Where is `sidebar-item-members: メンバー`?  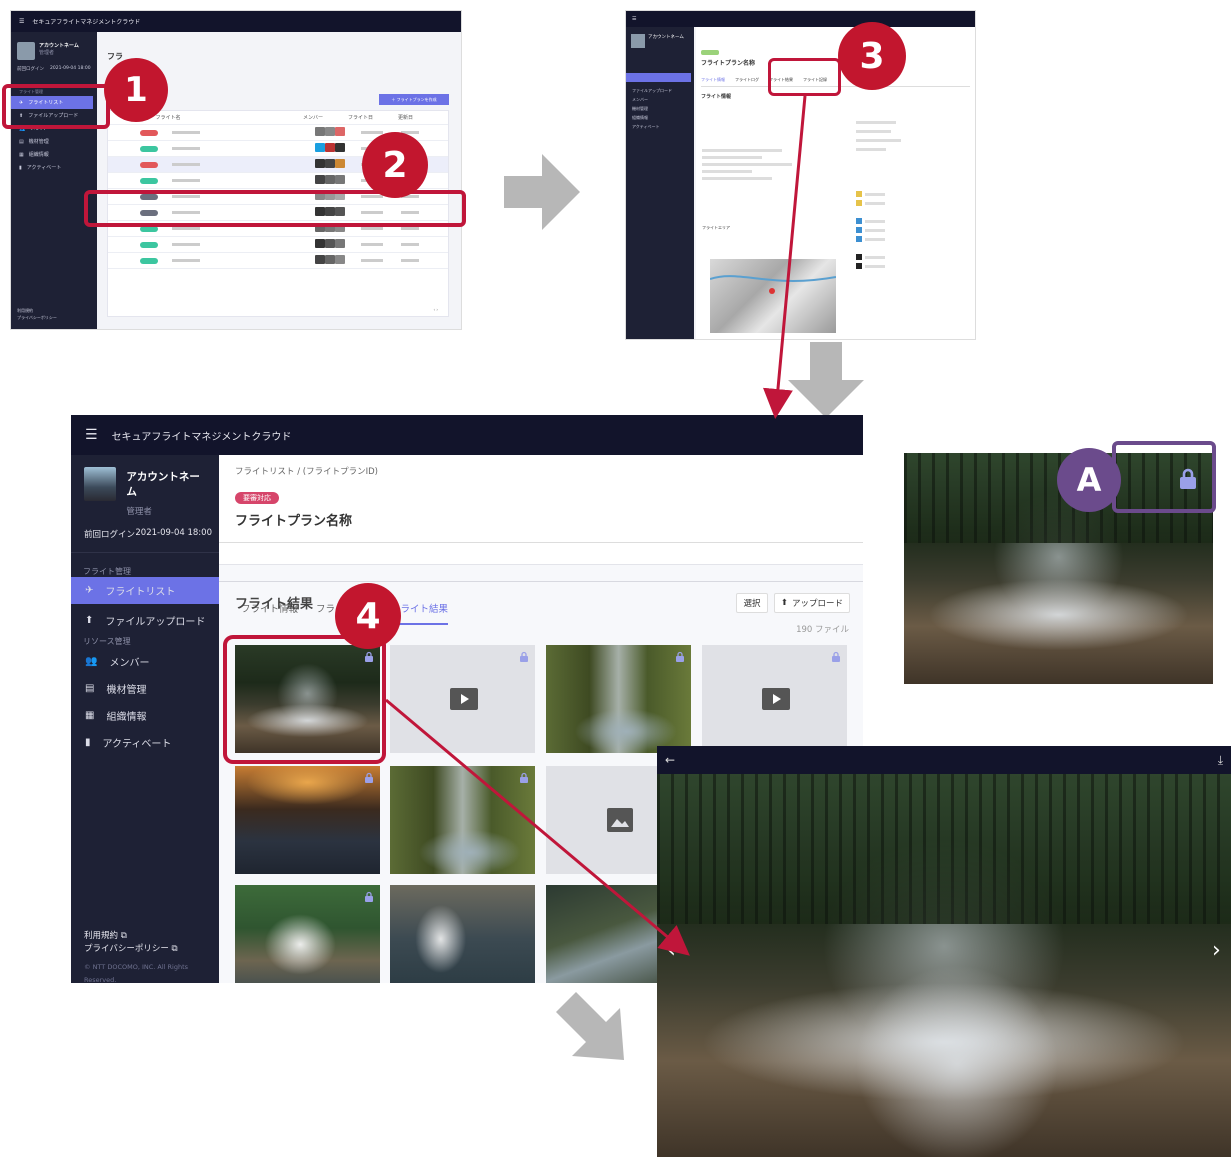 sidebar-item-members: メンバー is located at coordinates (660, 99).